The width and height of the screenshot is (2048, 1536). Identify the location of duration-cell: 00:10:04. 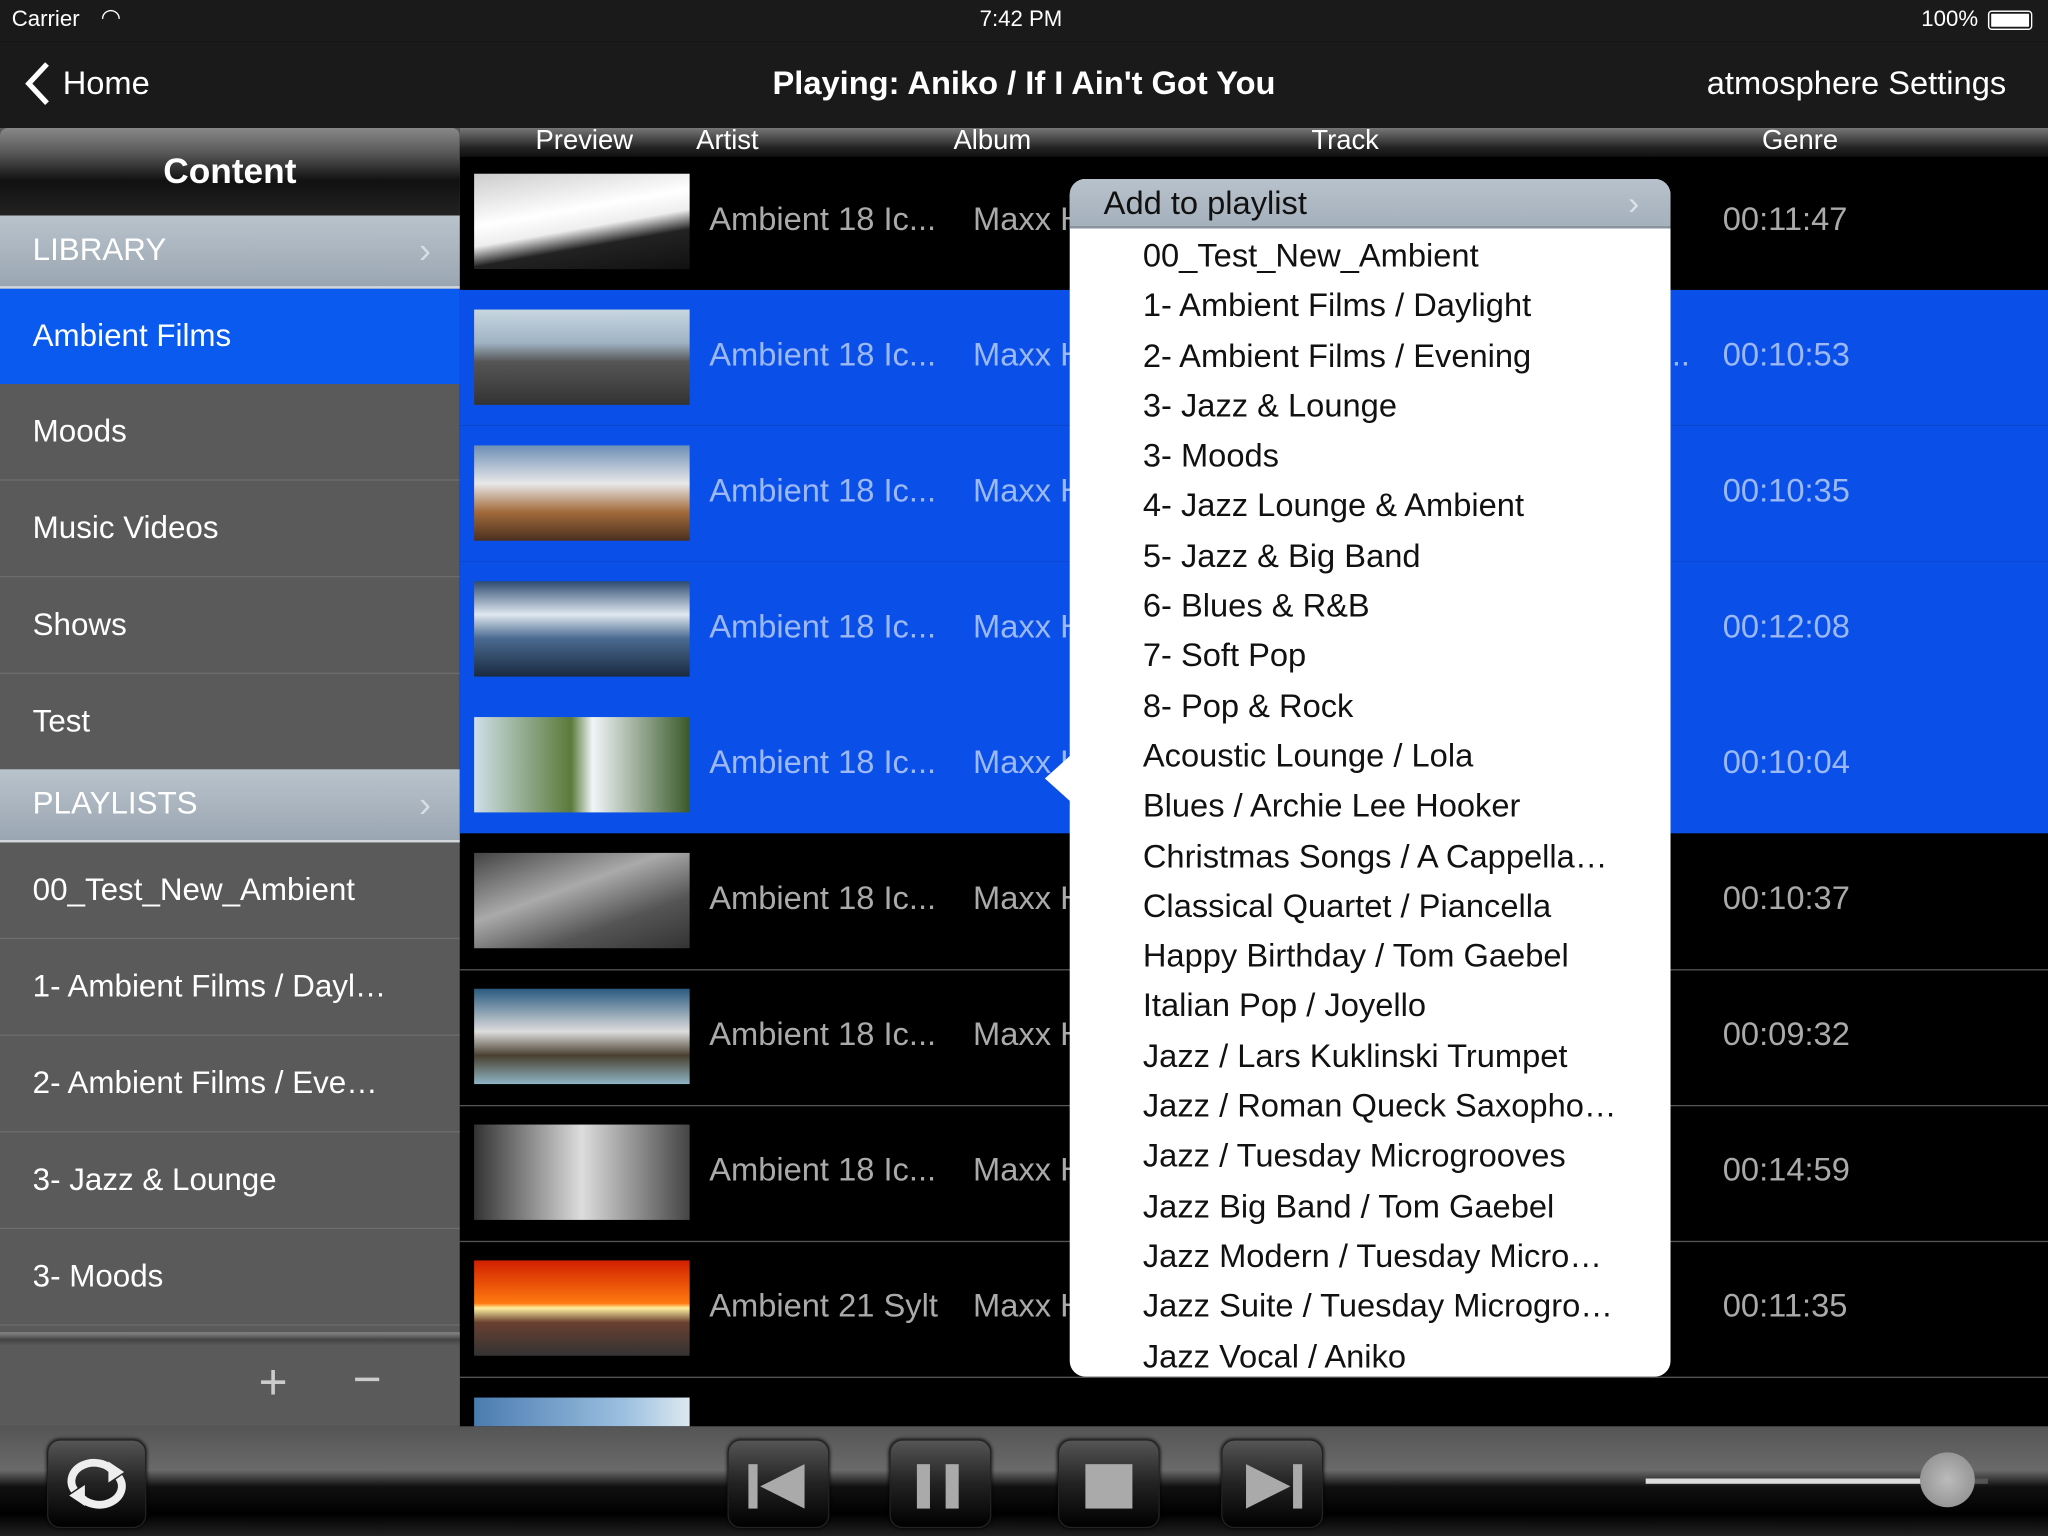
(1786, 763).